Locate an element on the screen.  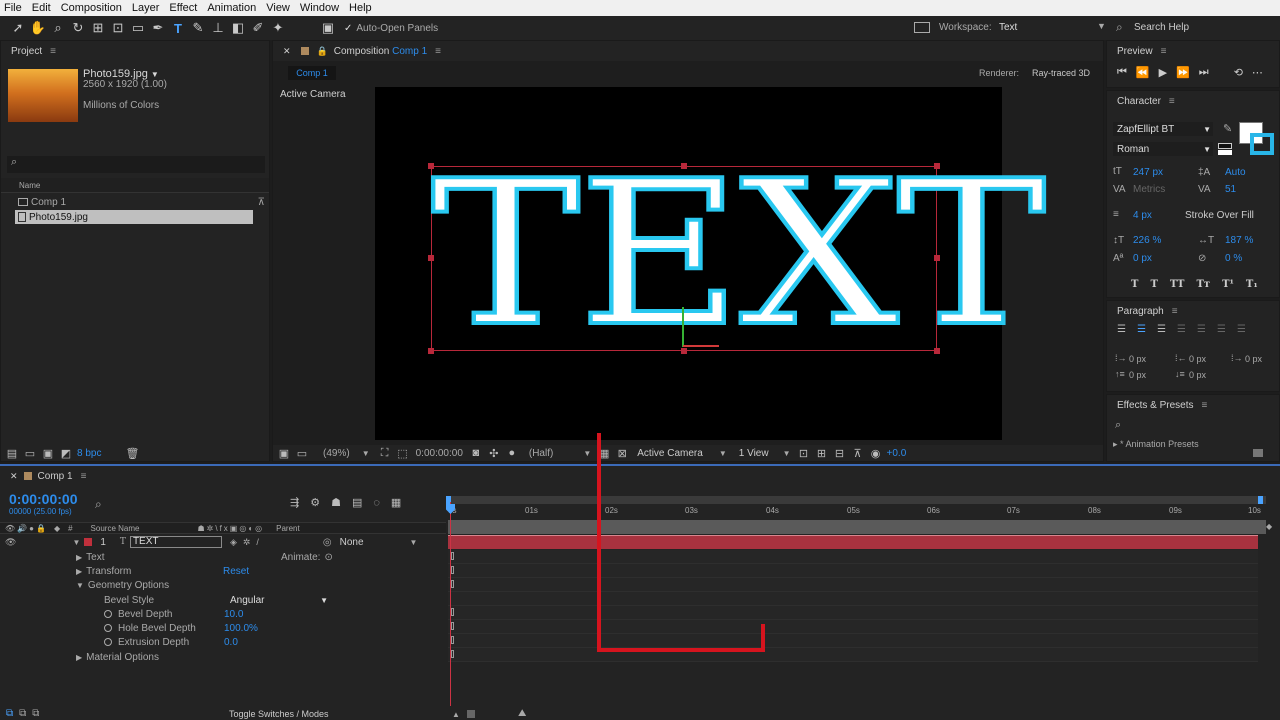
work-area-end-handle is located at coordinates (1260, 500).